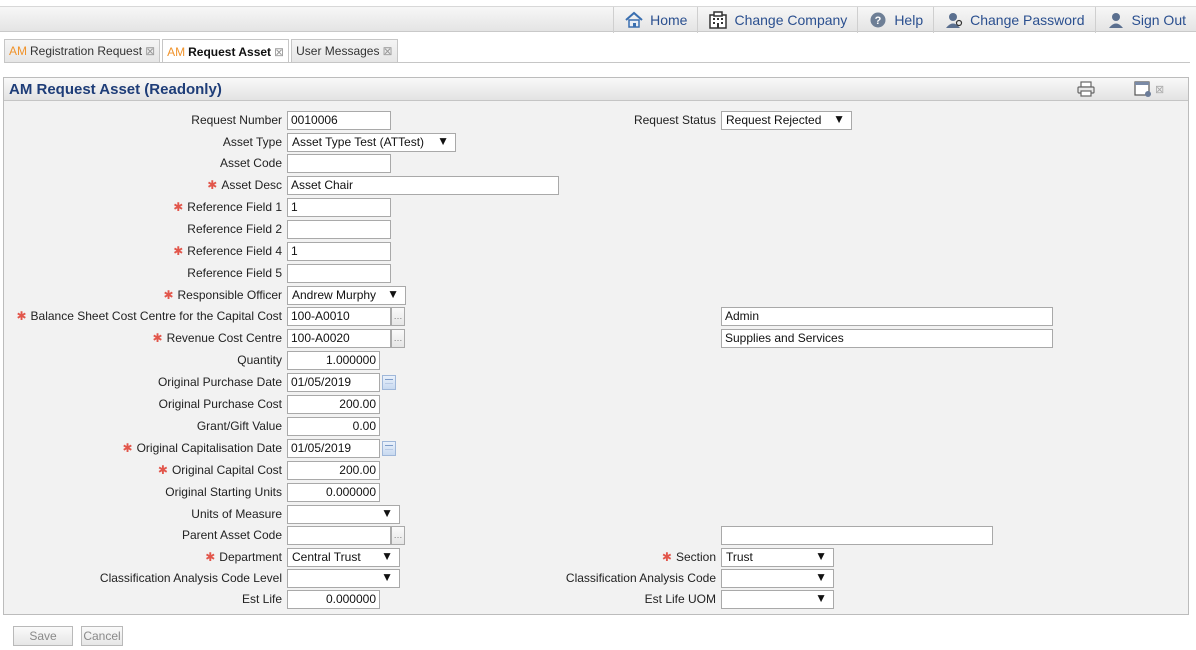 This screenshot has height=650, width=1196. What do you see at coordinates (339, 273) in the screenshot?
I see `reference-field-5-input` at bounding box center [339, 273].